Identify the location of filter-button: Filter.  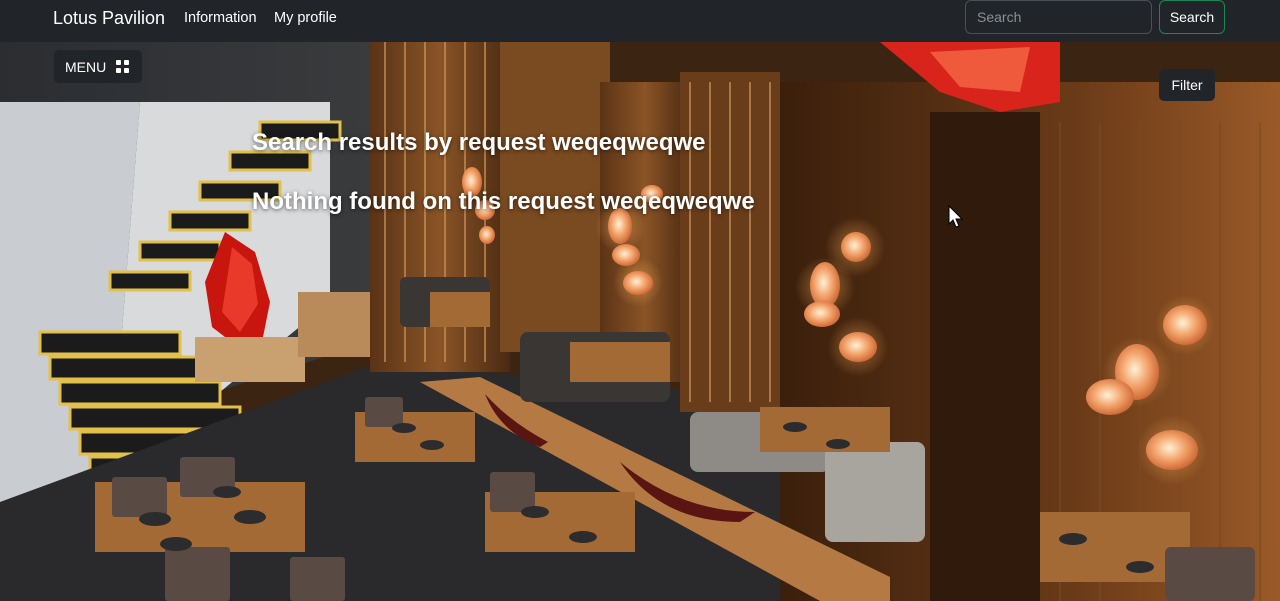
(1187, 85).